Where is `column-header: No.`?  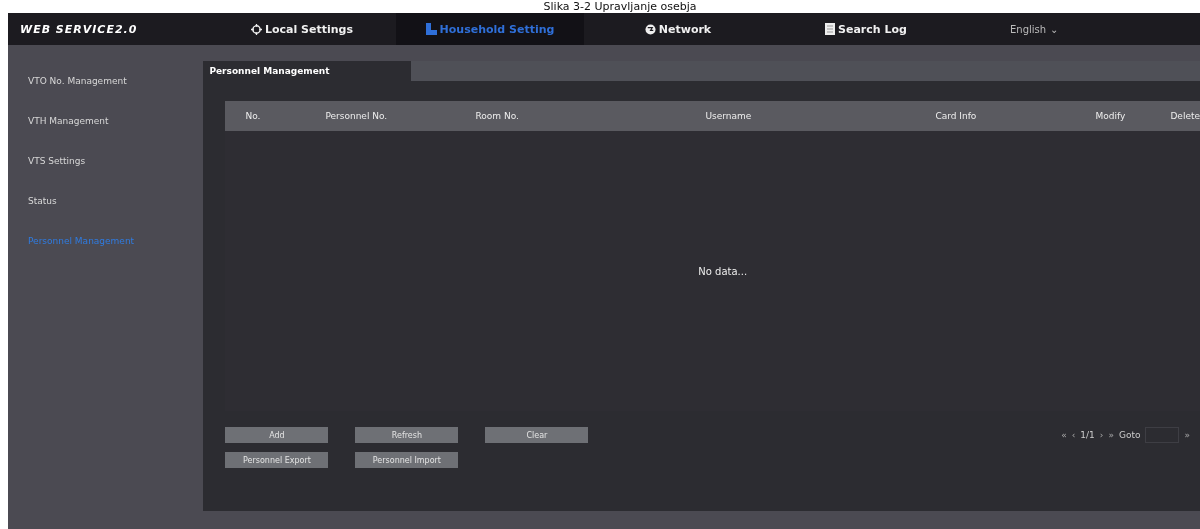
column-header: No. is located at coordinates (253, 116).